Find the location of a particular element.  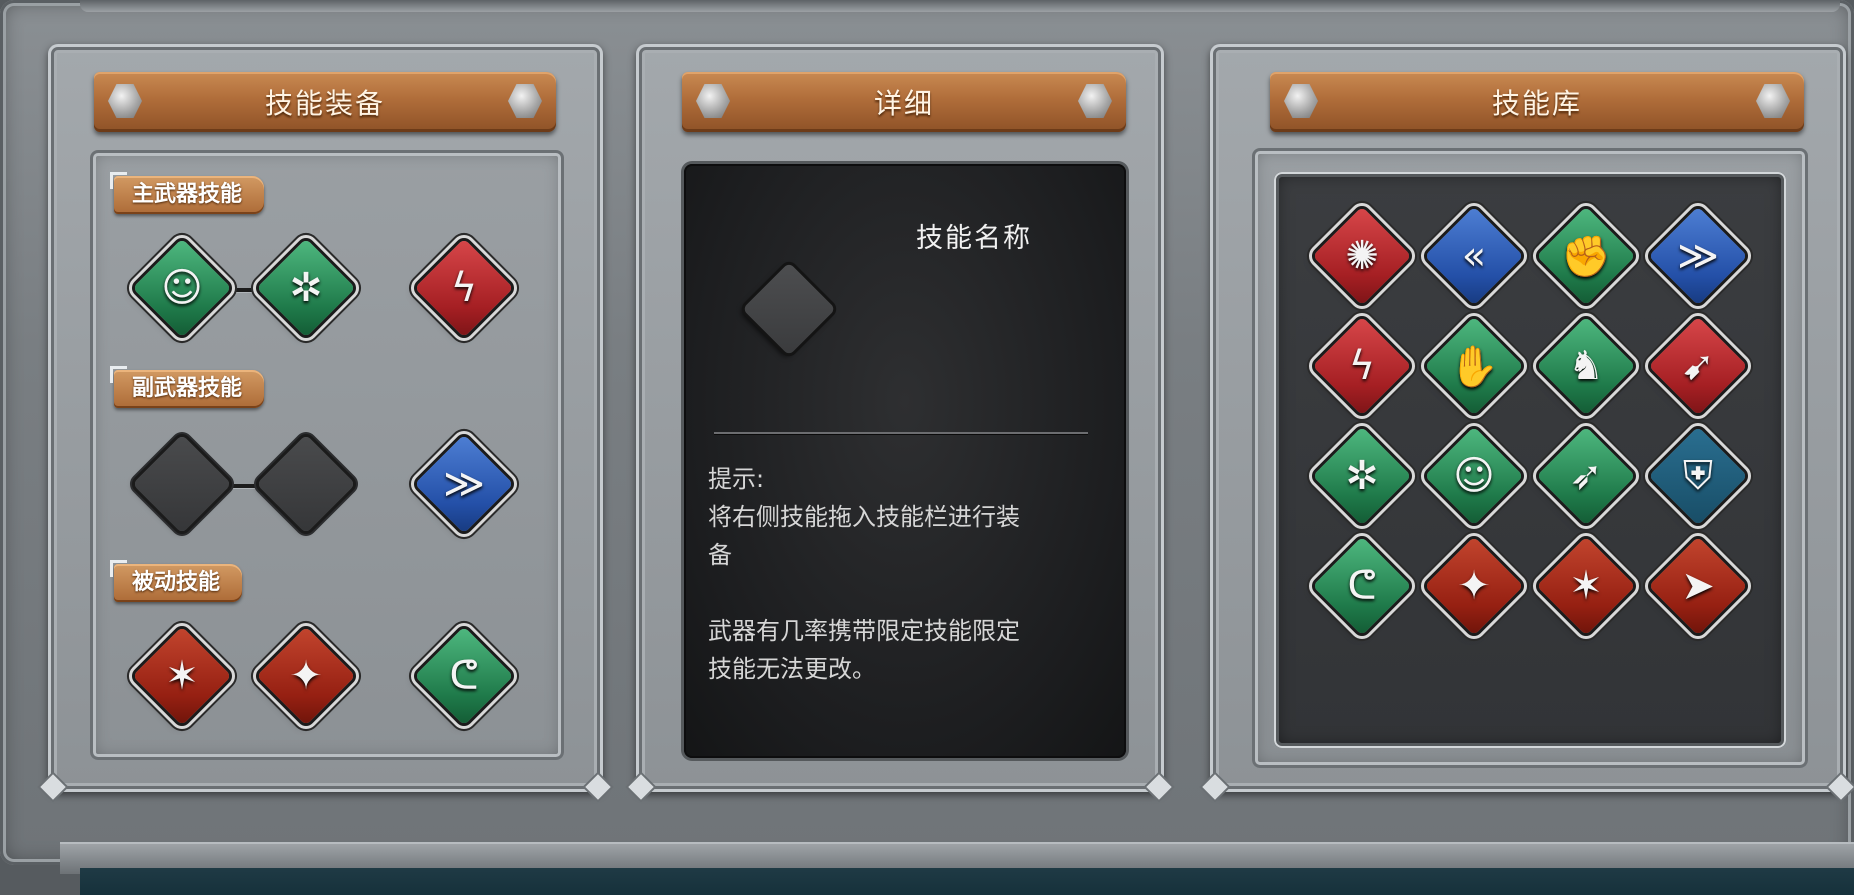

primary-skill-slot-3: ϟ is located at coordinates (464, 288).